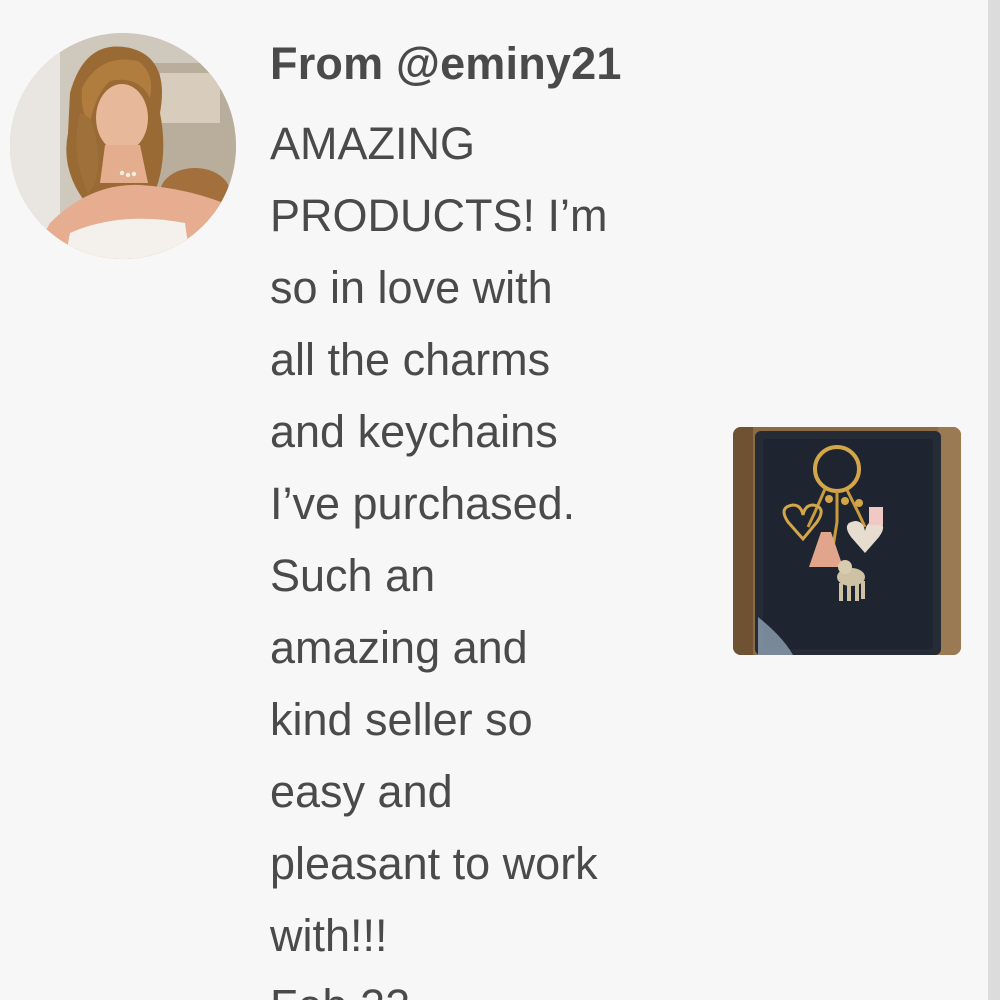 Image resolution: width=1000 pixels, height=1000 pixels. I want to click on avatar-image, so click(123, 146).